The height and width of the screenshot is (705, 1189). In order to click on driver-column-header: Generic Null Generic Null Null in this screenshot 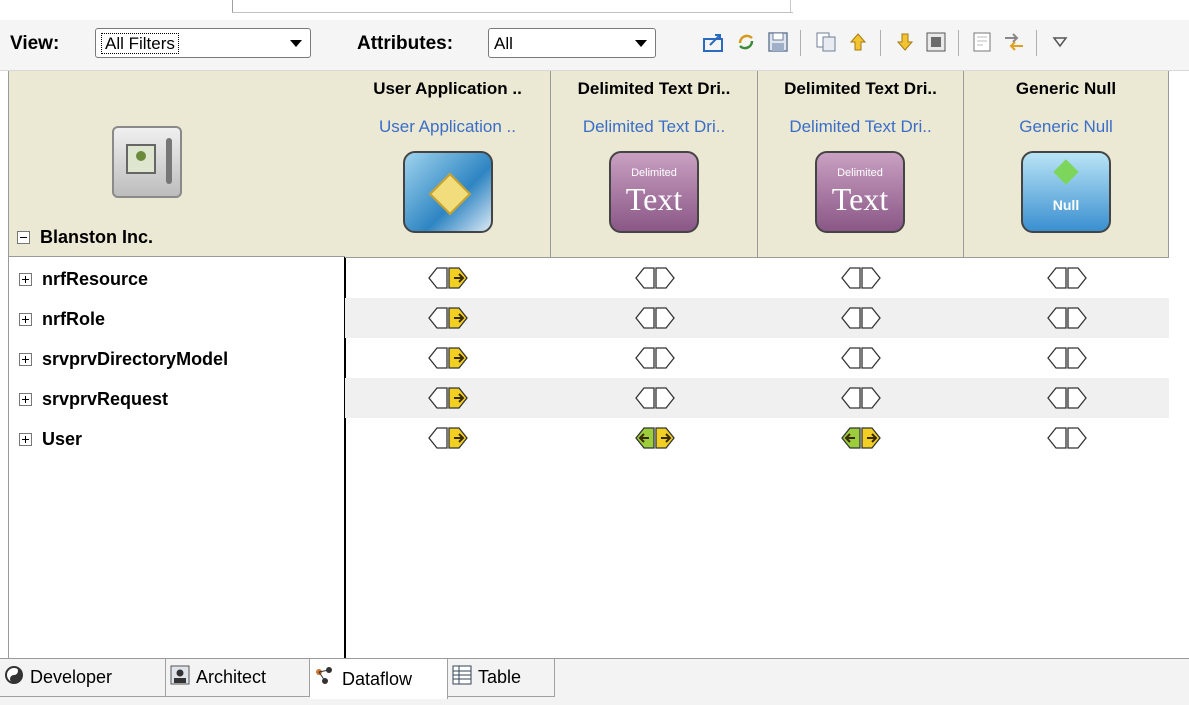, I will do `click(1066, 164)`.